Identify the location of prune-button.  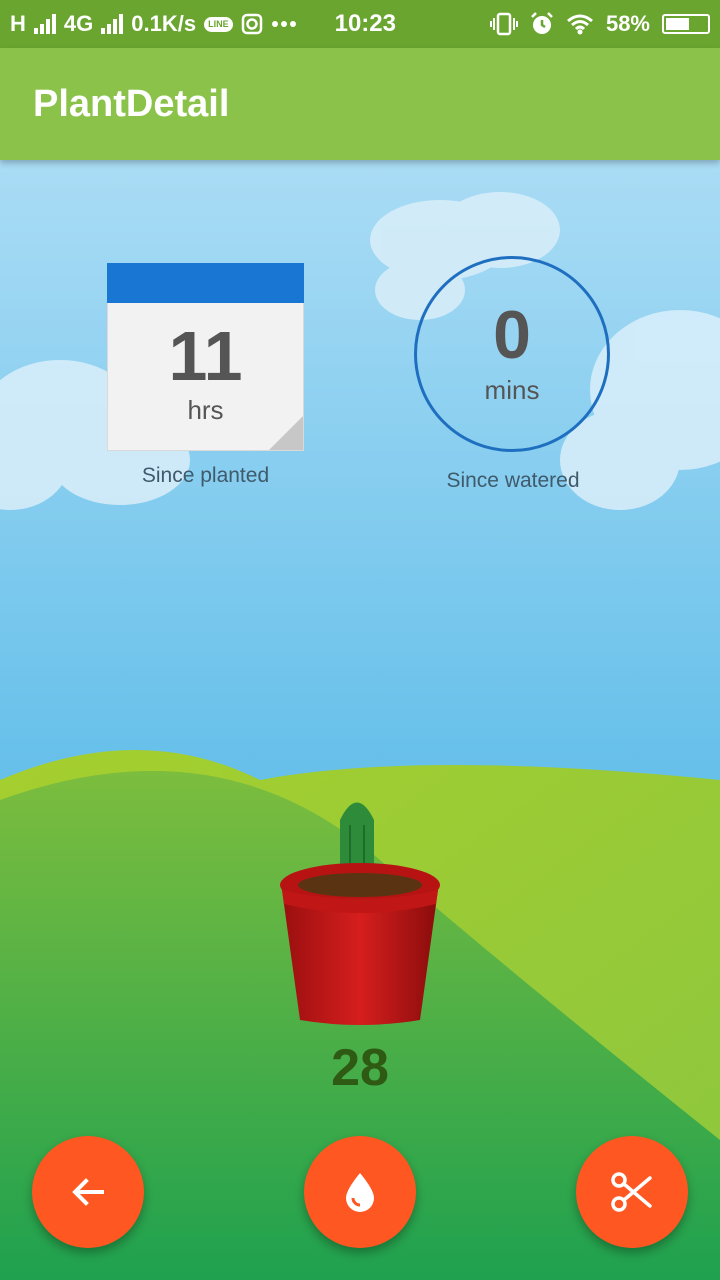
(632, 1192).